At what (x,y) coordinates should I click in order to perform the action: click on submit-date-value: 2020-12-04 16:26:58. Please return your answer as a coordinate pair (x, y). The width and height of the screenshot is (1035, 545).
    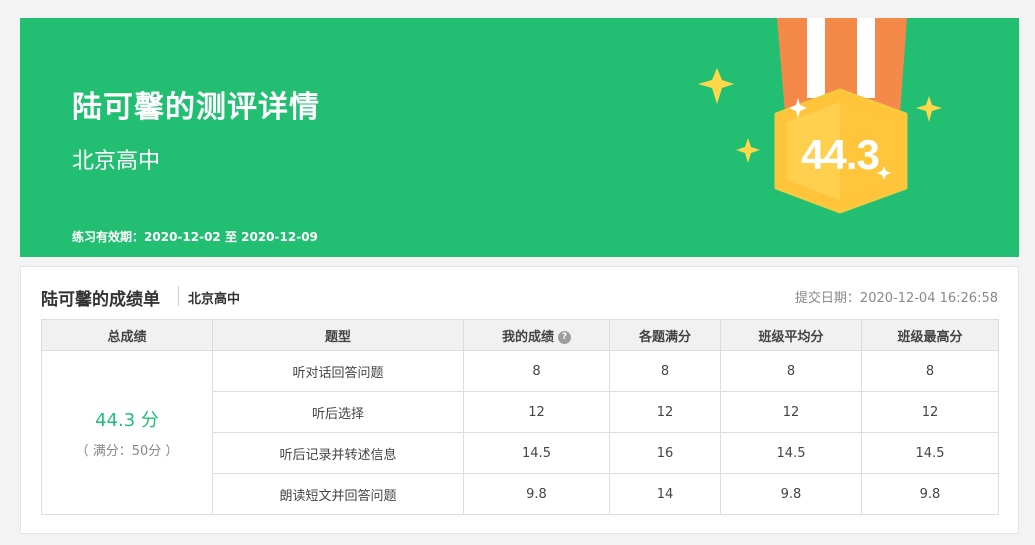
    Looking at the image, I should click on (928, 298).